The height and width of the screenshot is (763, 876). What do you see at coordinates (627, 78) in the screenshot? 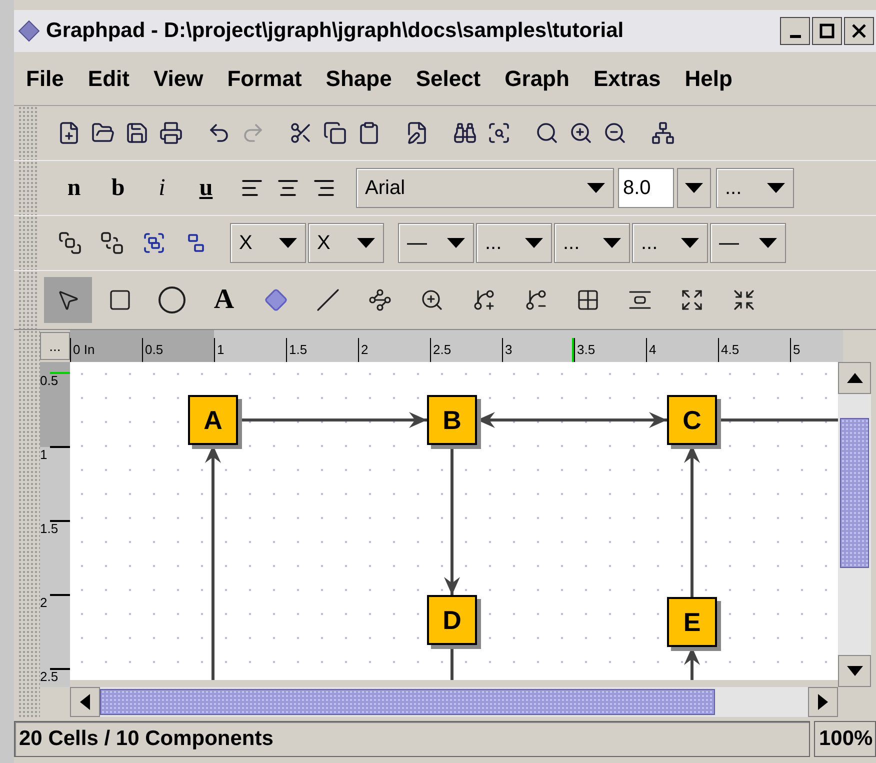
I see `menu-item: Extras` at bounding box center [627, 78].